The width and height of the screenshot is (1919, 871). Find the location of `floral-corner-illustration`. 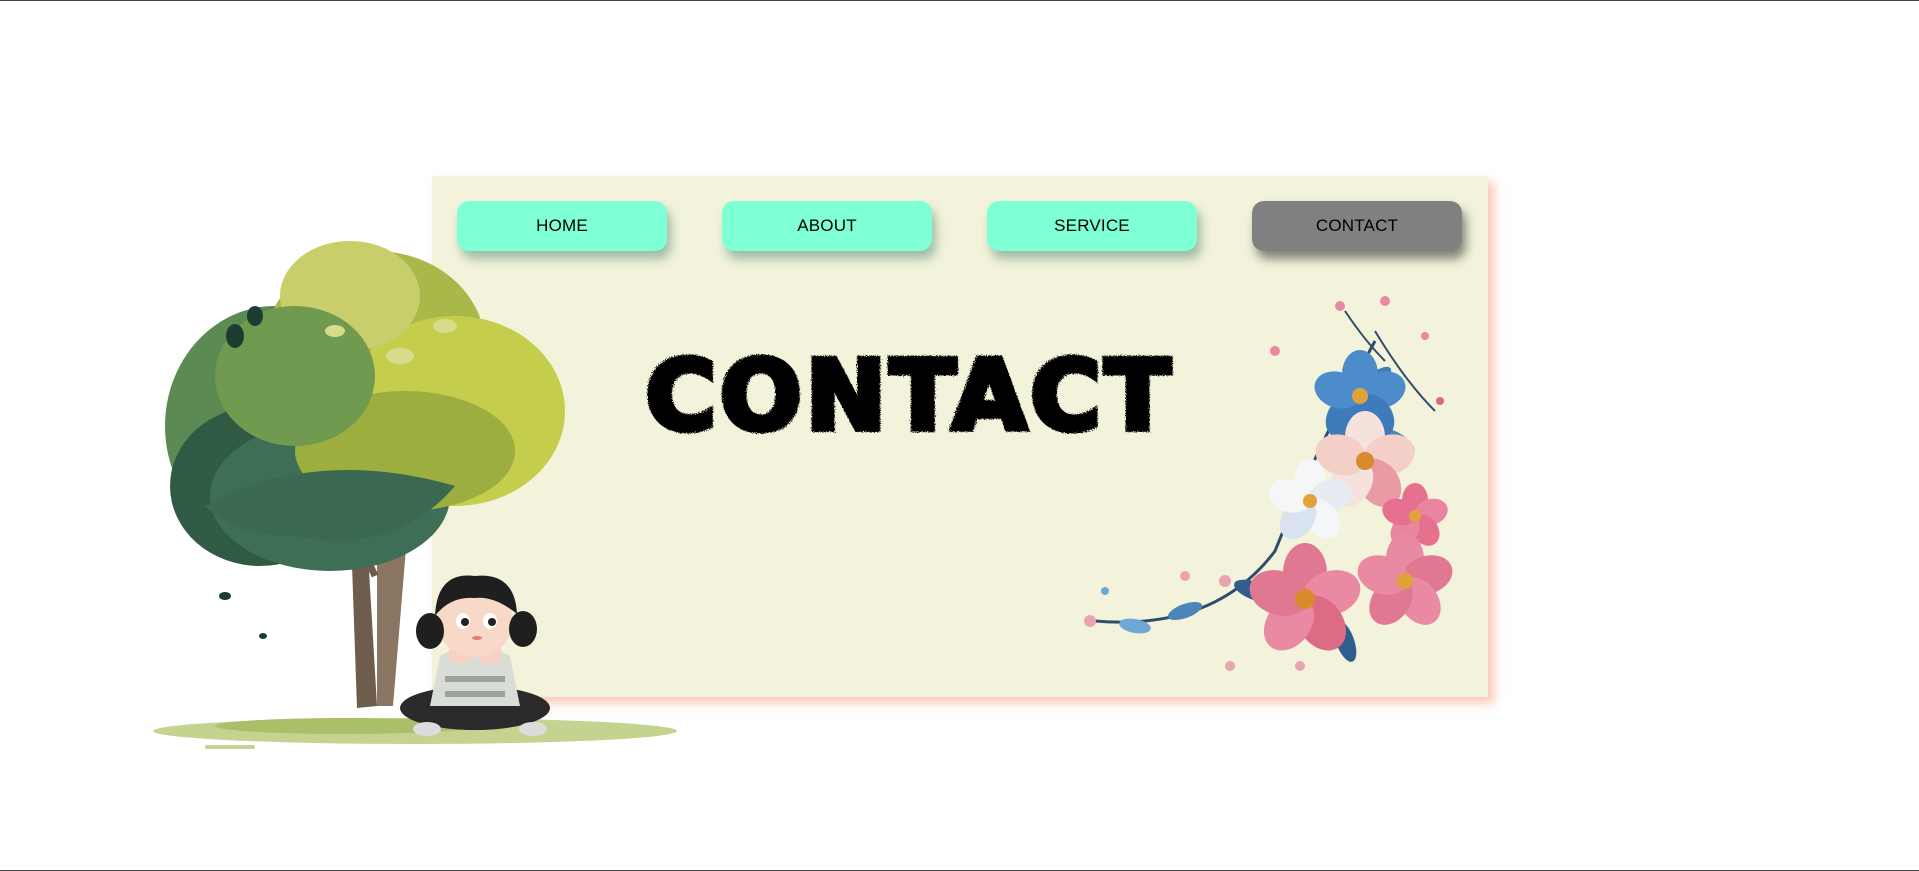

floral-corner-illustration is located at coordinates (1268, 483).